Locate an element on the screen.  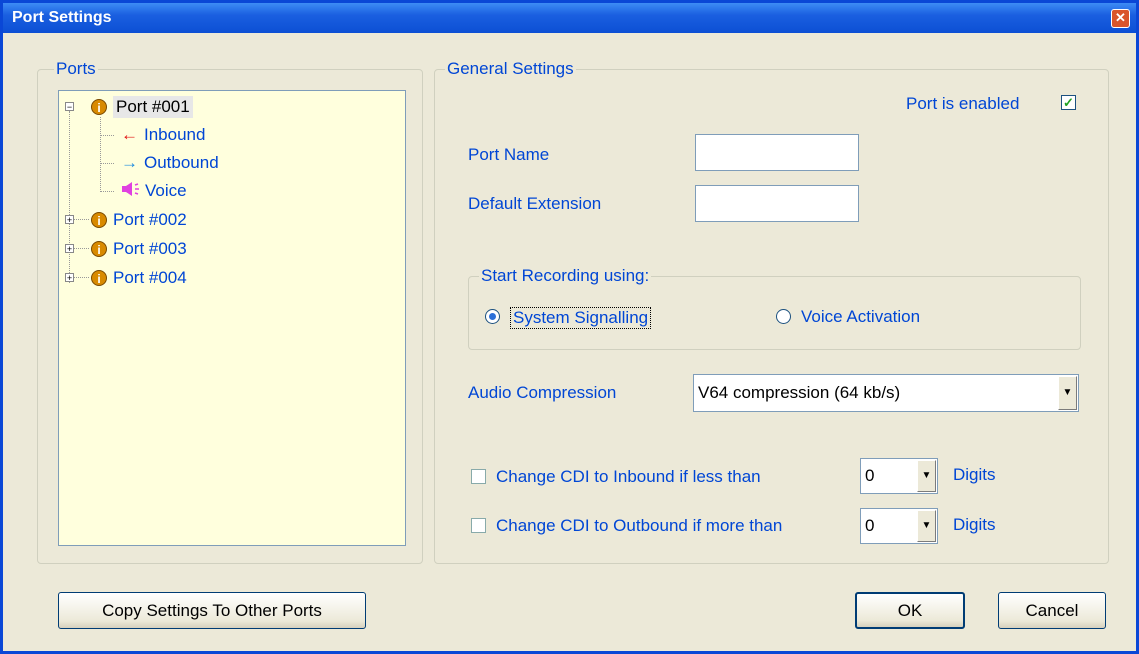
tree-item-inbound: ← Inbound is located at coordinates (163, 135).